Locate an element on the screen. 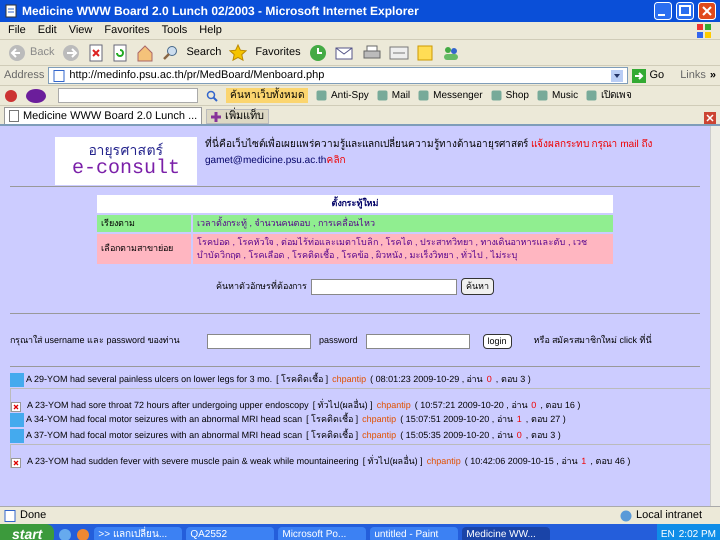  table-header: ตั้งกระทู้ใหม่ is located at coordinates (355, 203).